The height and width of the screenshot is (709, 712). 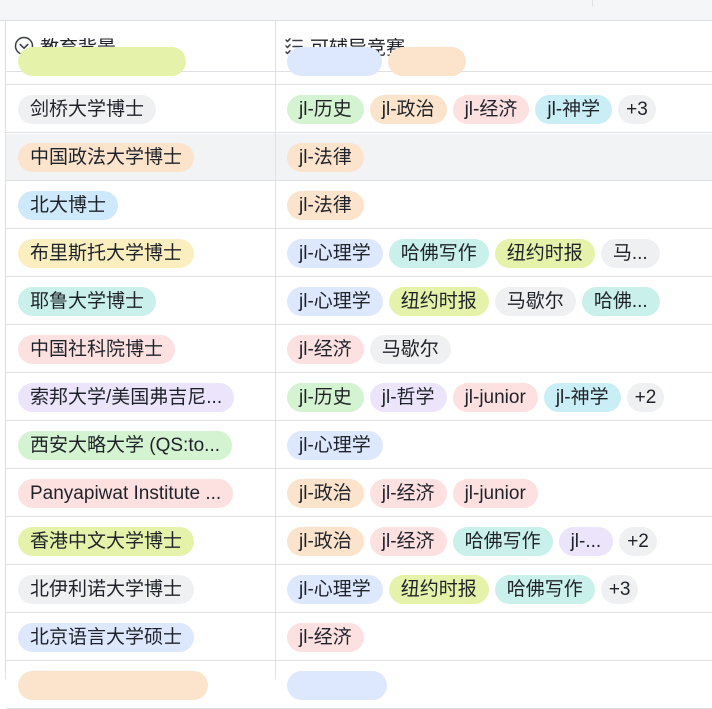 I want to click on education-tag: 耶鲁大学博士, so click(x=87, y=301).